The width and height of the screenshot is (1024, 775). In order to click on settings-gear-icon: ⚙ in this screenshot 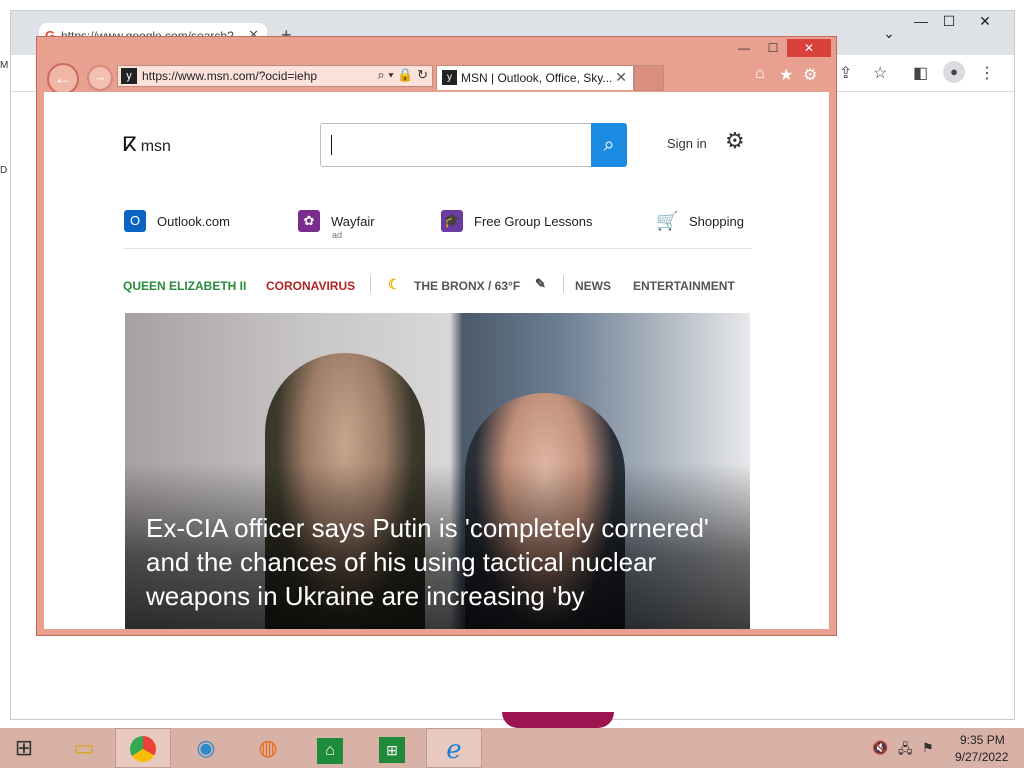, I will do `click(735, 141)`.